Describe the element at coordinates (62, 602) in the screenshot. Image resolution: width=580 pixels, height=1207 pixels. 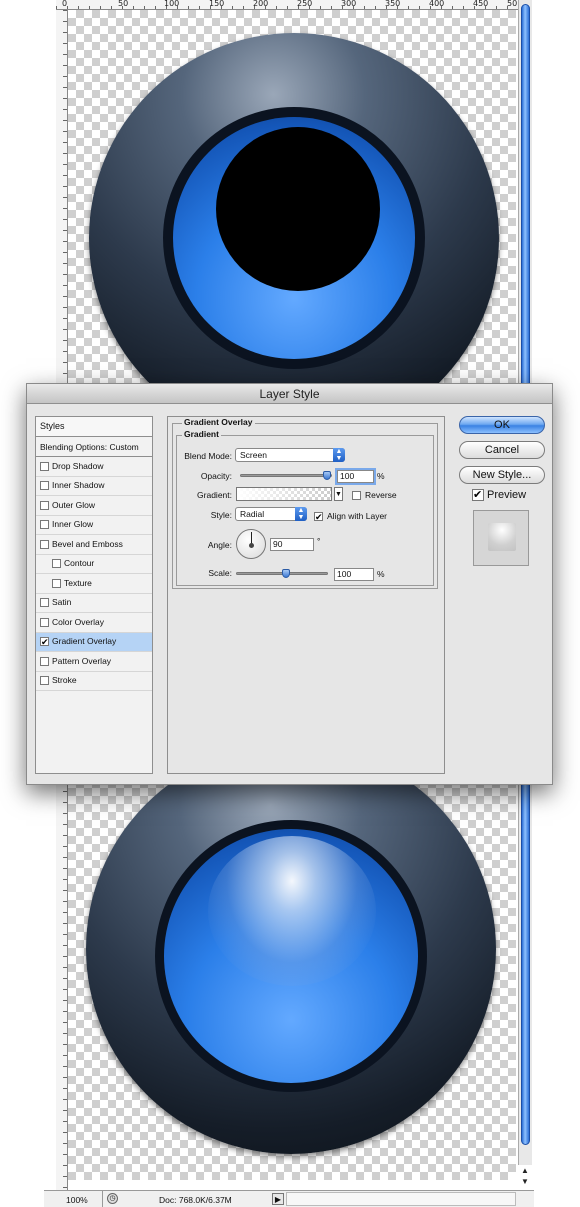
I see `style-item-label: Satin` at that location.